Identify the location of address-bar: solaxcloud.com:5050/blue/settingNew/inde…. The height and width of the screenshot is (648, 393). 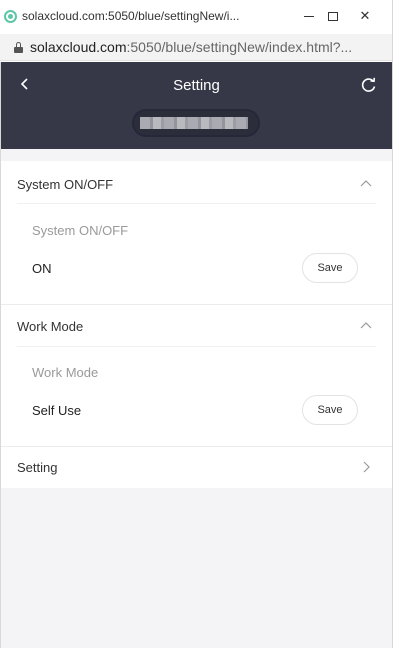
(196, 47).